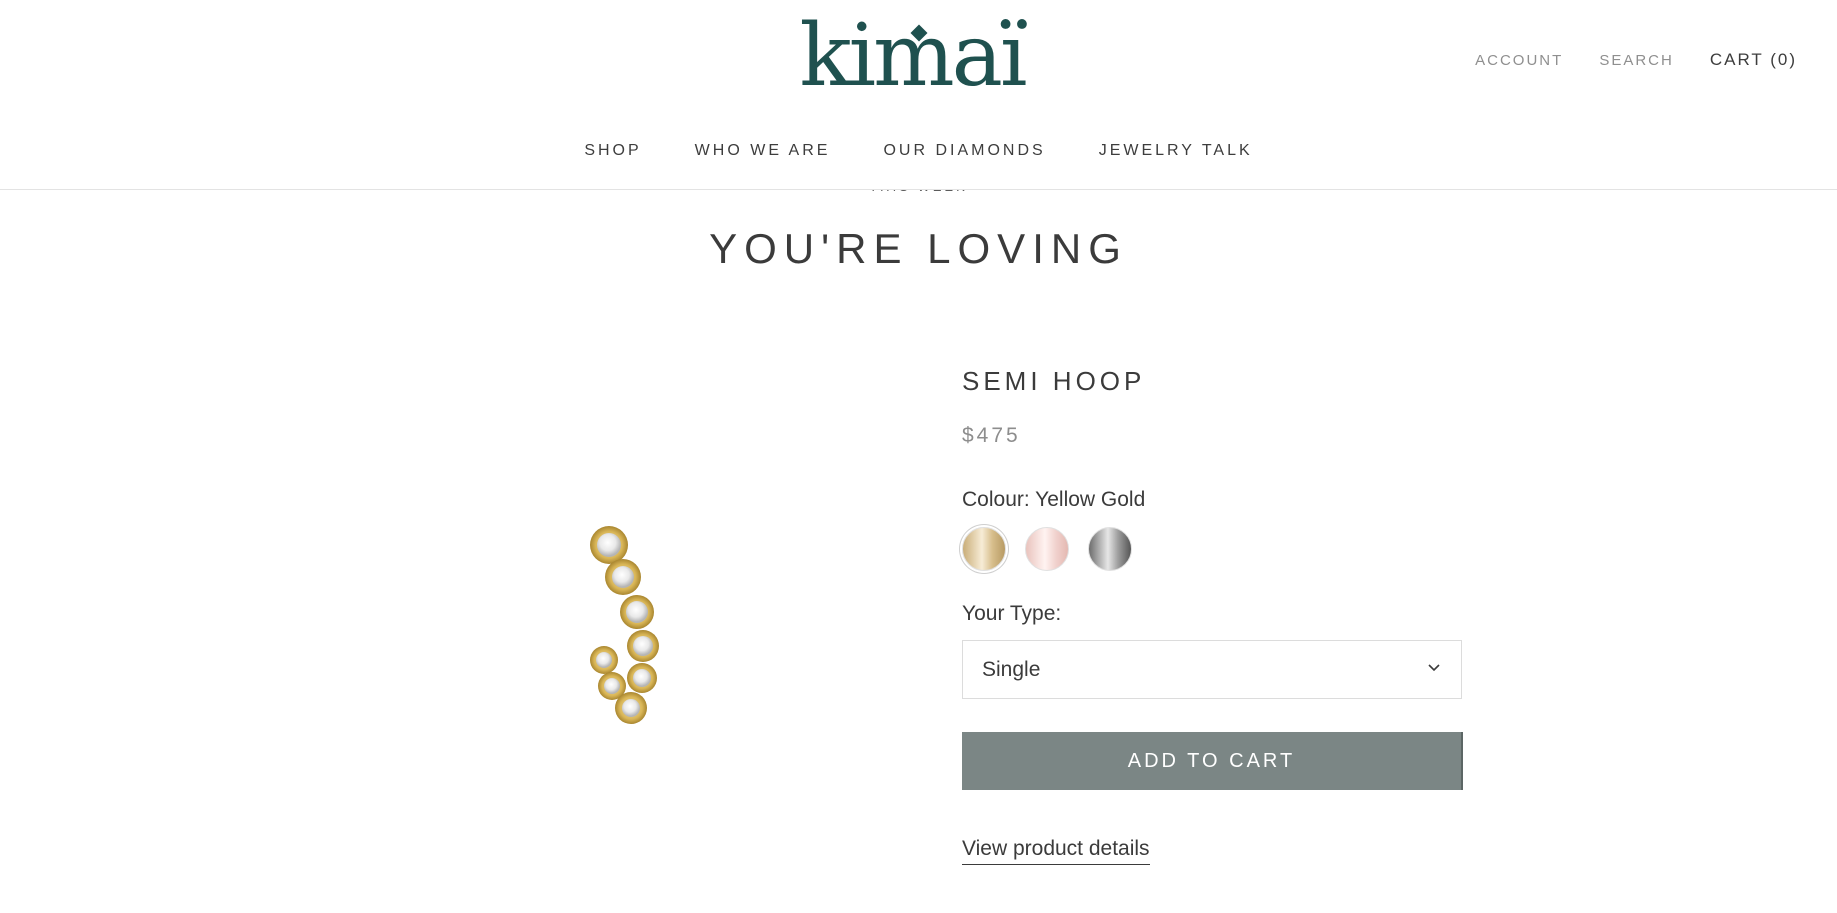 Image resolution: width=1837 pixels, height=913 pixels. Describe the element at coordinates (1519, 60) in the screenshot. I see `account-link: ACCOUNT` at that location.